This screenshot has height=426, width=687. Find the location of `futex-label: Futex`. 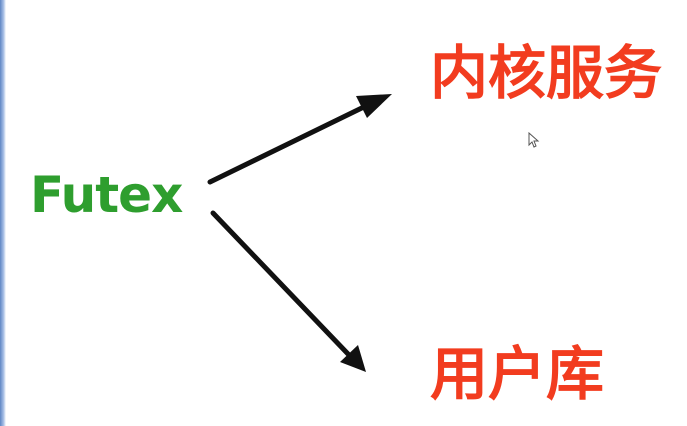

futex-label: Futex is located at coordinates (106, 195).